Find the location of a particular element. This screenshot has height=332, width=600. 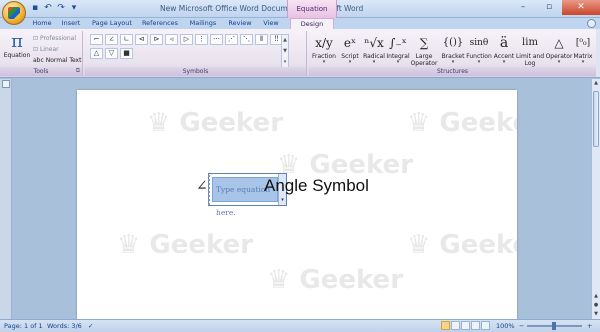

symbol-item: ◃ is located at coordinates (171, 39).